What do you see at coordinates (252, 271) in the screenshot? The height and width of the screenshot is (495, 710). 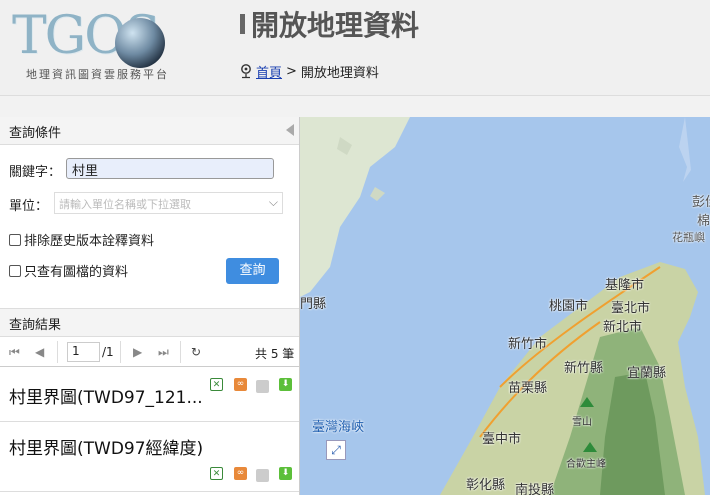 I see `query-button: 查詢` at bounding box center [252, 271].